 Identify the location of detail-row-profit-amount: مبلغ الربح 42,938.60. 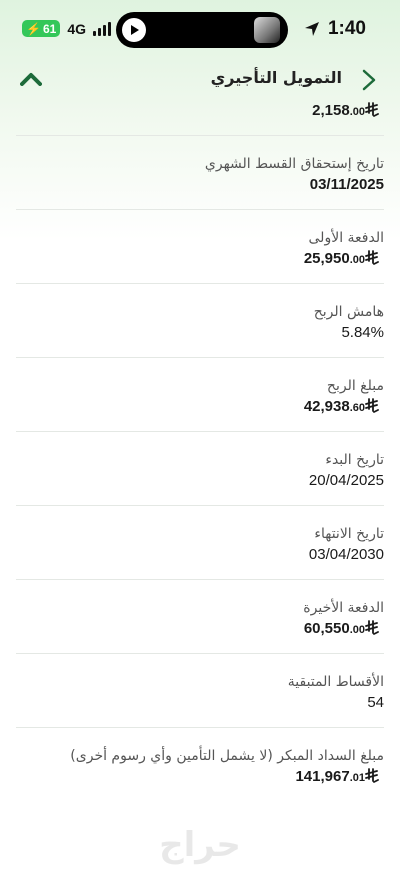
(200, 395).